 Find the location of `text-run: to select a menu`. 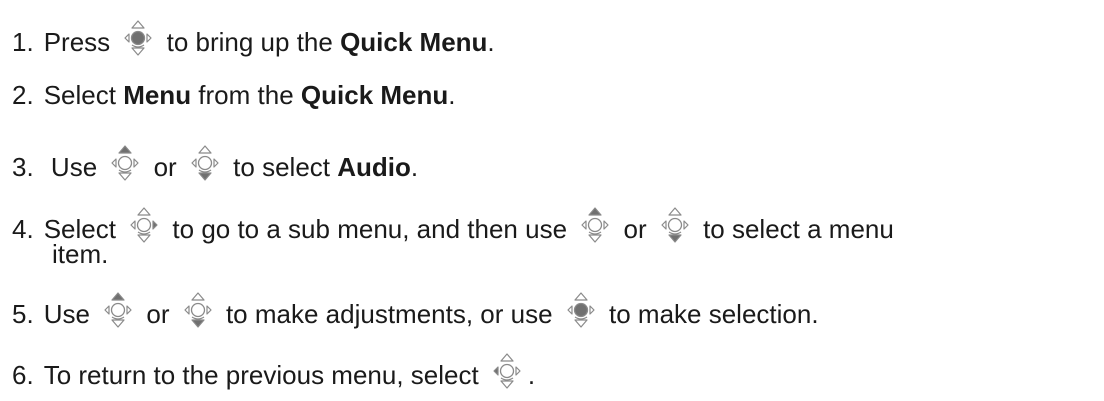

text-run: to select a menu is located at coordinates (794, 229).